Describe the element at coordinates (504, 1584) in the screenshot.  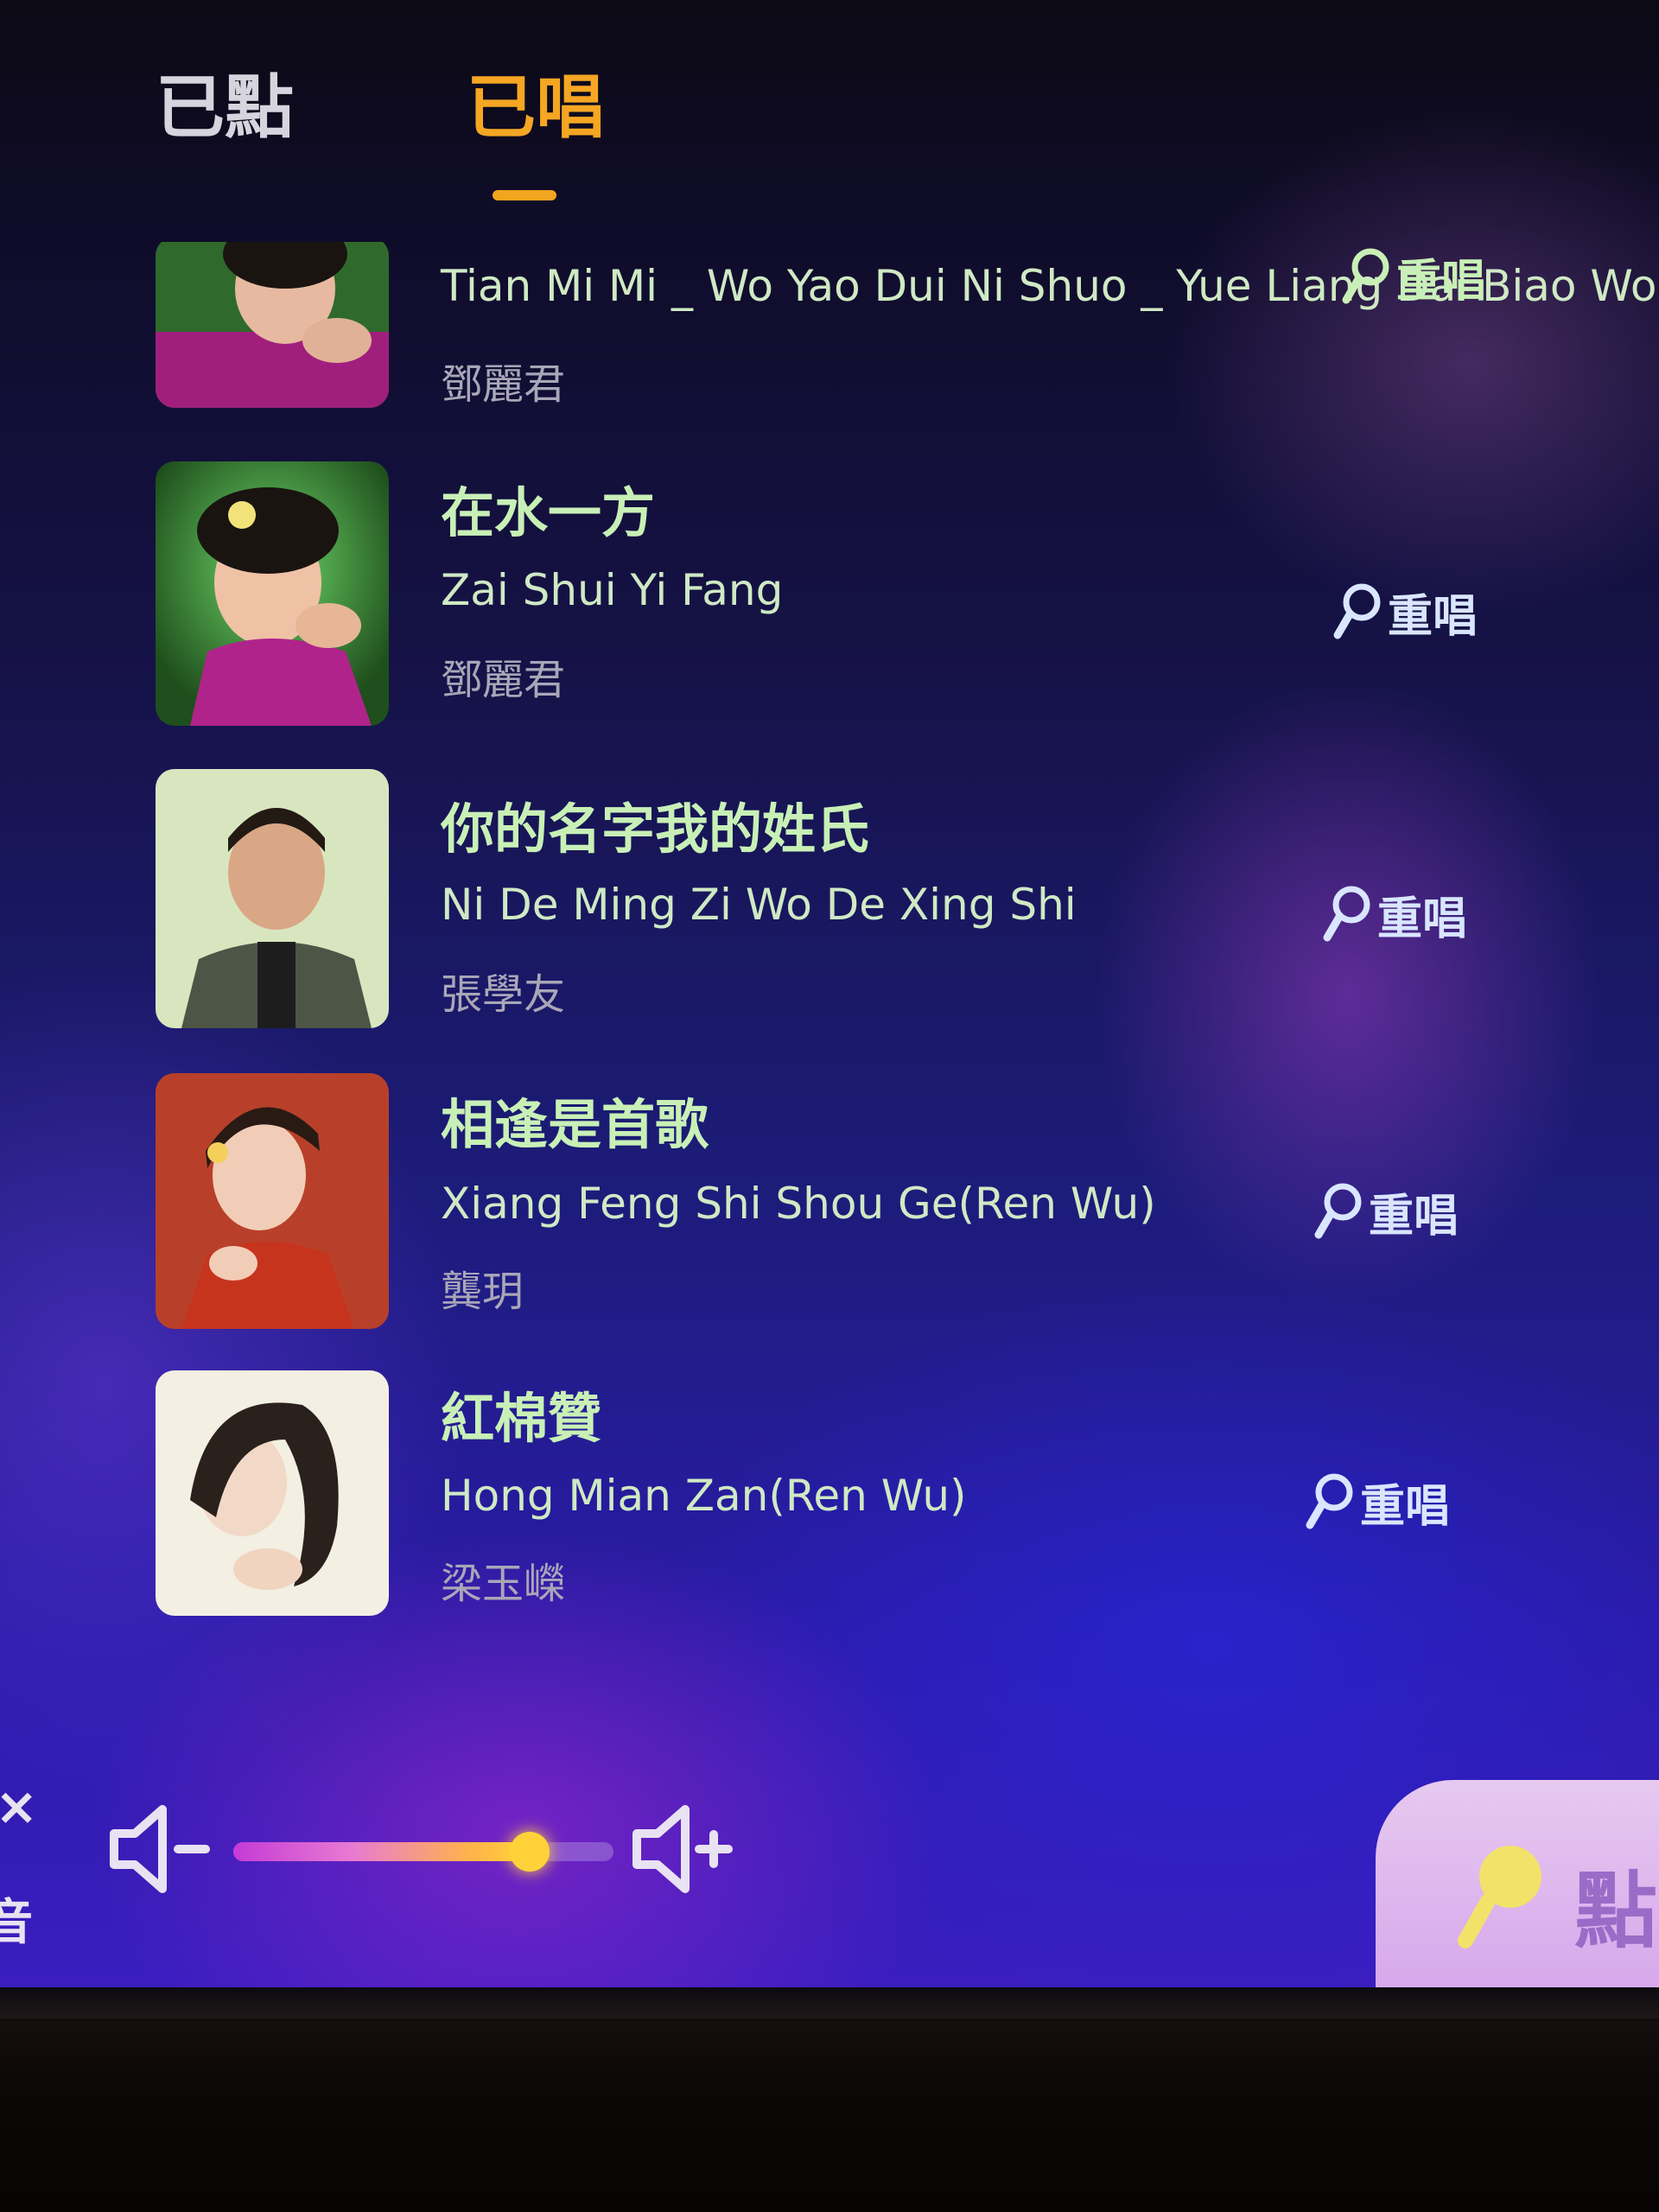
I see `song-artist: 梁玉嶸` at that location.